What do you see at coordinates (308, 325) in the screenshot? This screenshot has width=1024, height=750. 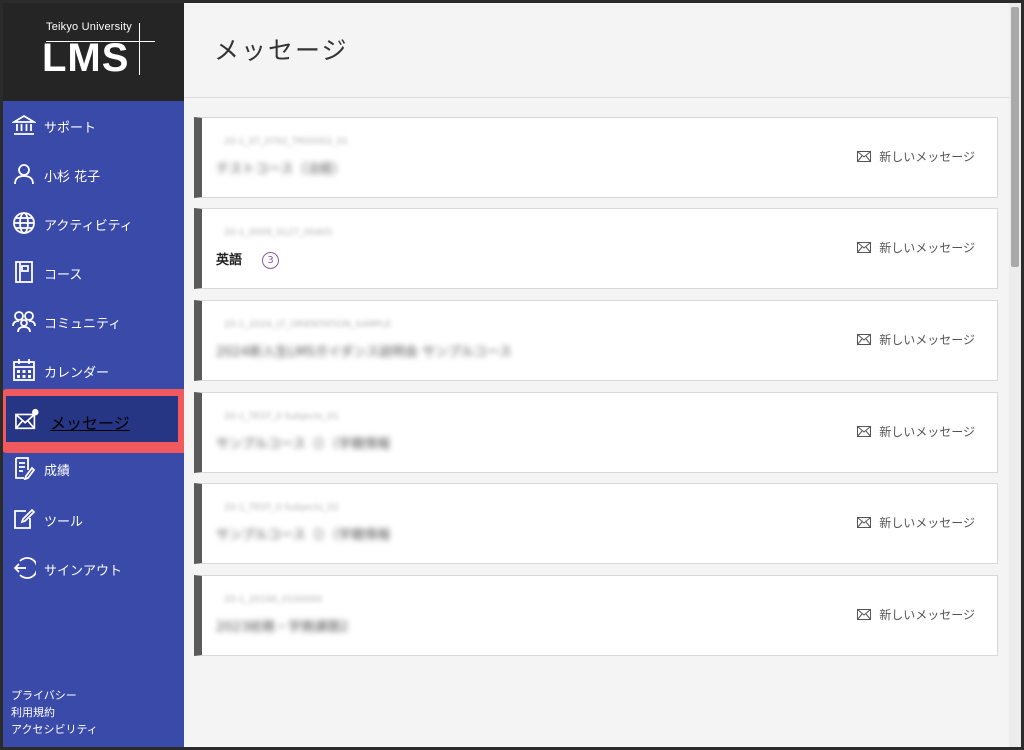 I see `course-code: 20-1_2024_LT_ORIENTATION_SAMPLE` at bounding box center [308, 325].